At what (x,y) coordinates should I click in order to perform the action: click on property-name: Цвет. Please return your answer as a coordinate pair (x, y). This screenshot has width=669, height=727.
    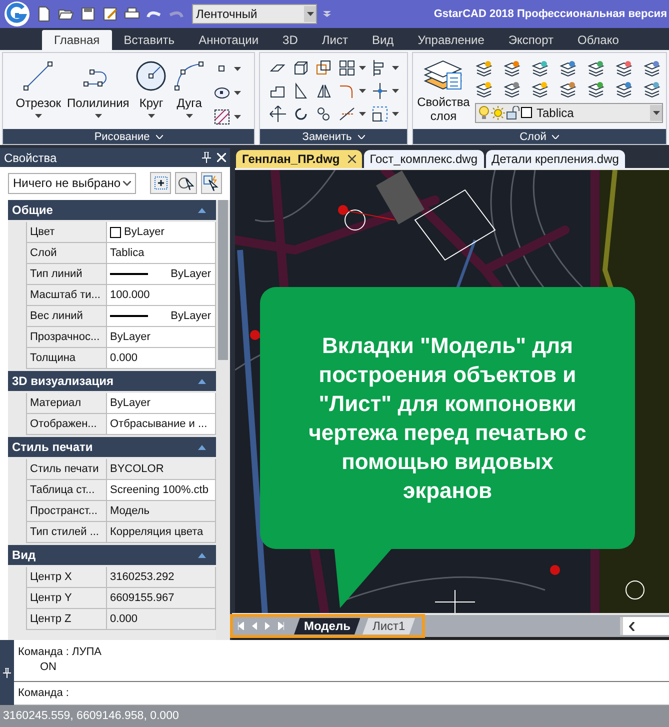
    Looking at the image, I should click on (66, 232).